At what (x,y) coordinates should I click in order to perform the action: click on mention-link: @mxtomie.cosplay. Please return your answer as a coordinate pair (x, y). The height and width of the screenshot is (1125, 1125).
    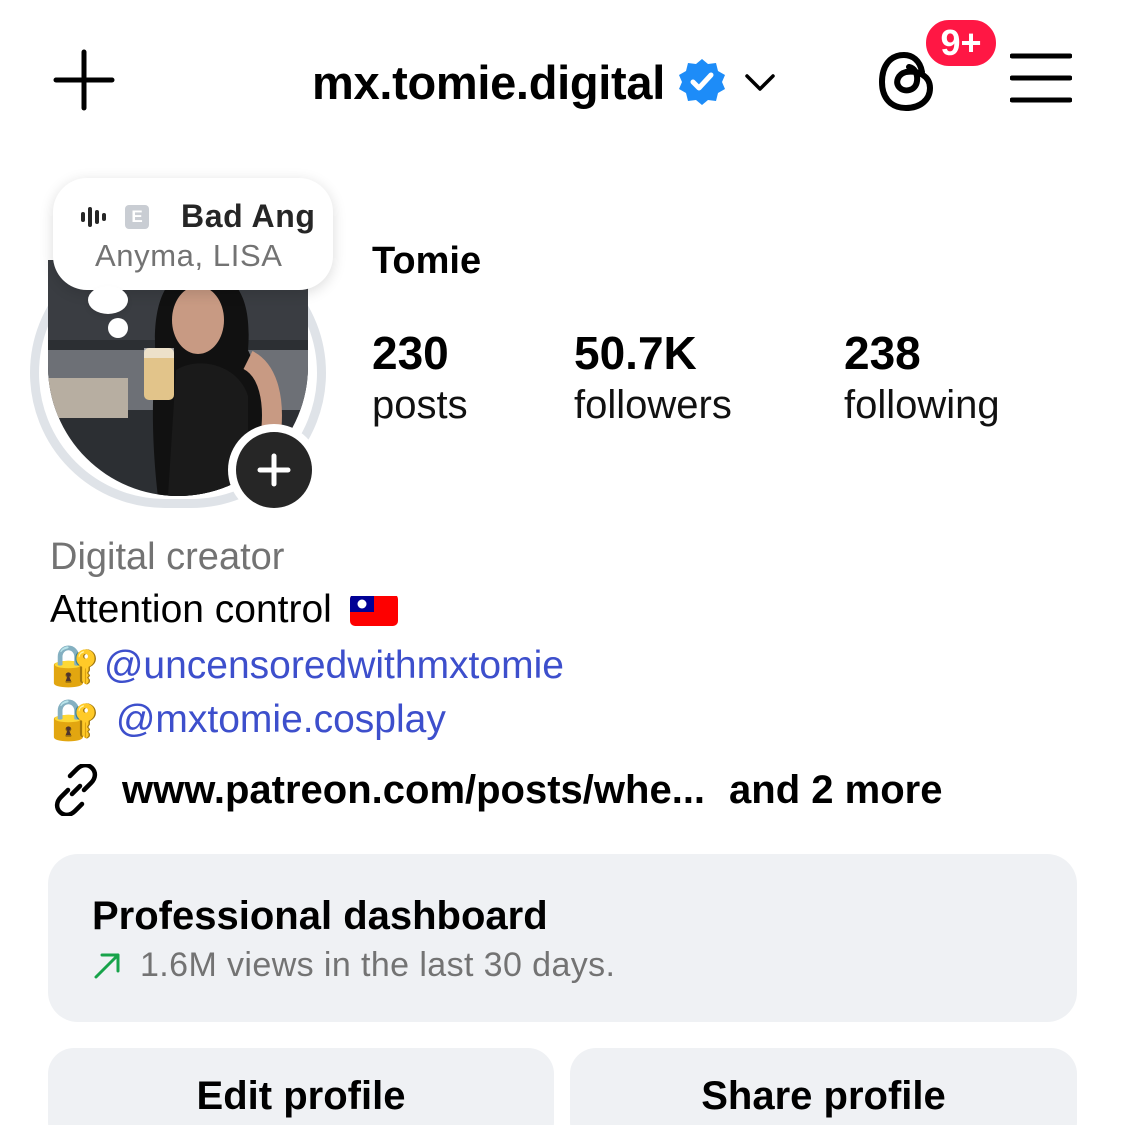
    Looking at the image, I should click on (281, 720).